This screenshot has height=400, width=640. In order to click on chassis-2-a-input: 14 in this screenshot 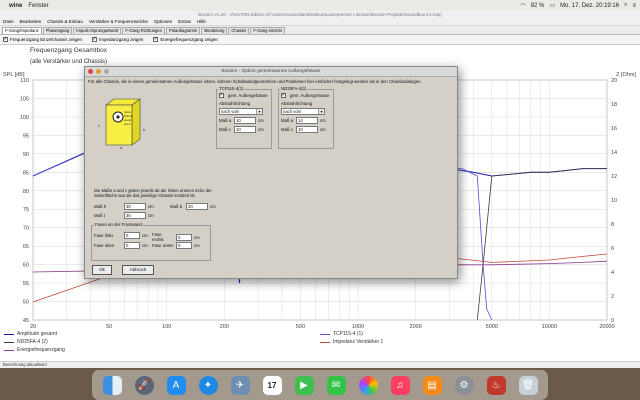, I will do `click(307, 120)`.